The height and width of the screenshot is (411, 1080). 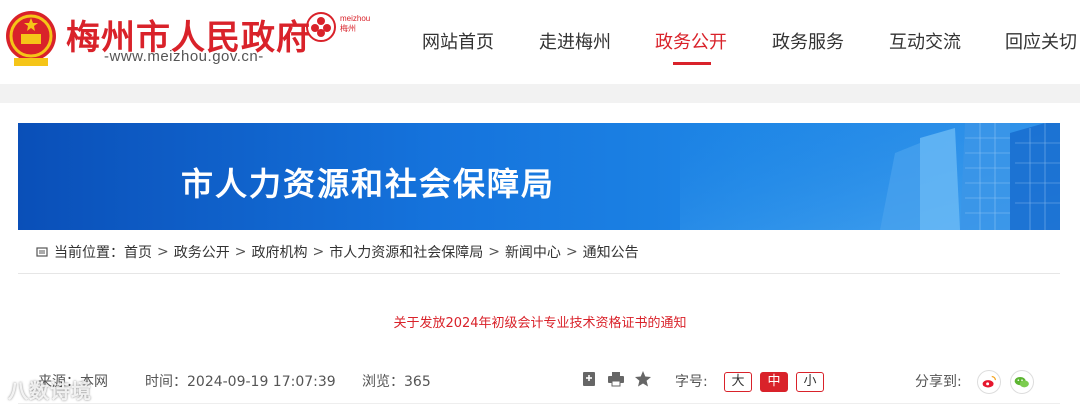 What do you see at coordinates (396, 382) in the screenshot?
I see `article-views: 浏览：365` at bounding box center [396, 382].